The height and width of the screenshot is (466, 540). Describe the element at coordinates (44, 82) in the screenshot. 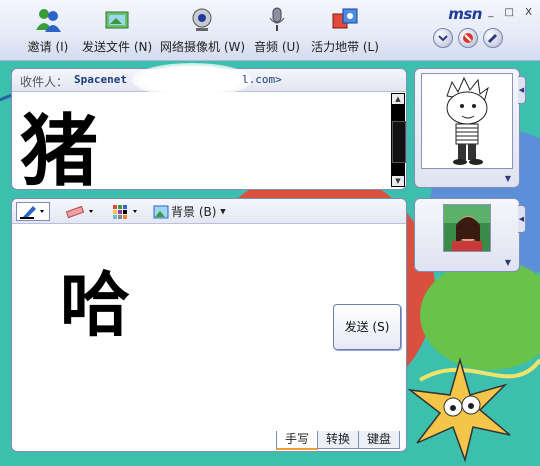

I see `recipient-label: 收件人：` at that location.